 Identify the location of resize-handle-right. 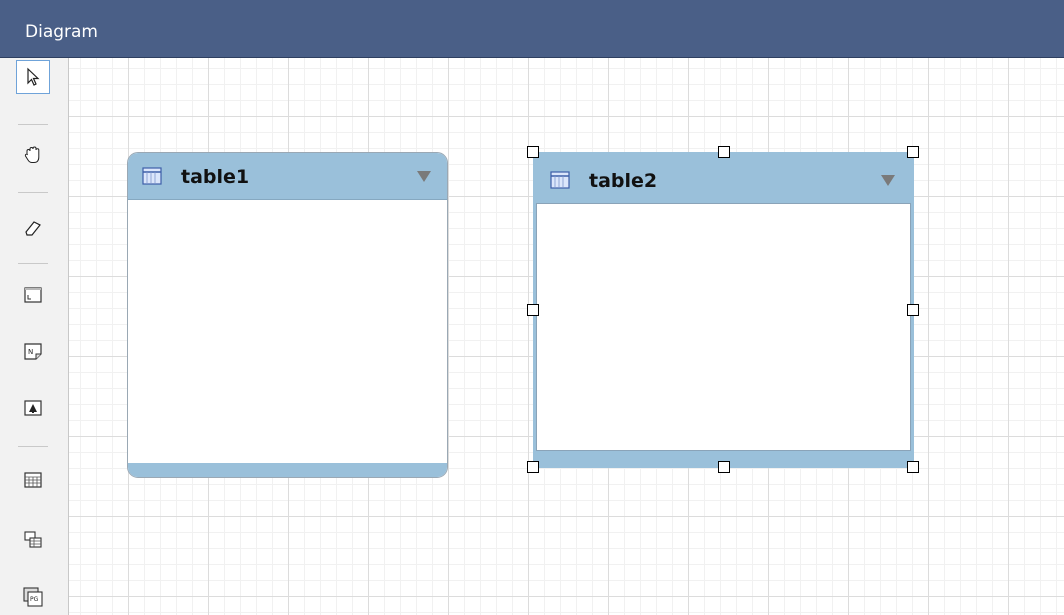
(913, 310).